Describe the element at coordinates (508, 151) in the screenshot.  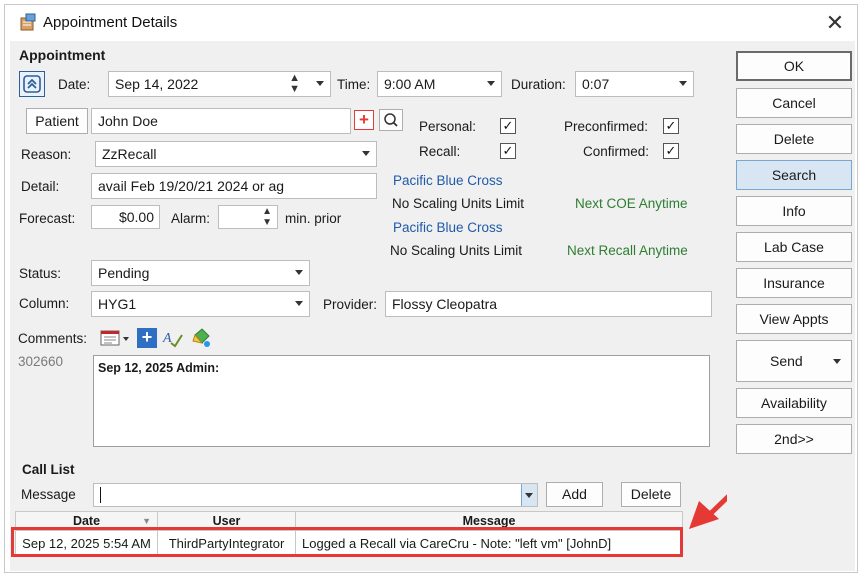
I see `recall-checkbox: ✓` at that location.